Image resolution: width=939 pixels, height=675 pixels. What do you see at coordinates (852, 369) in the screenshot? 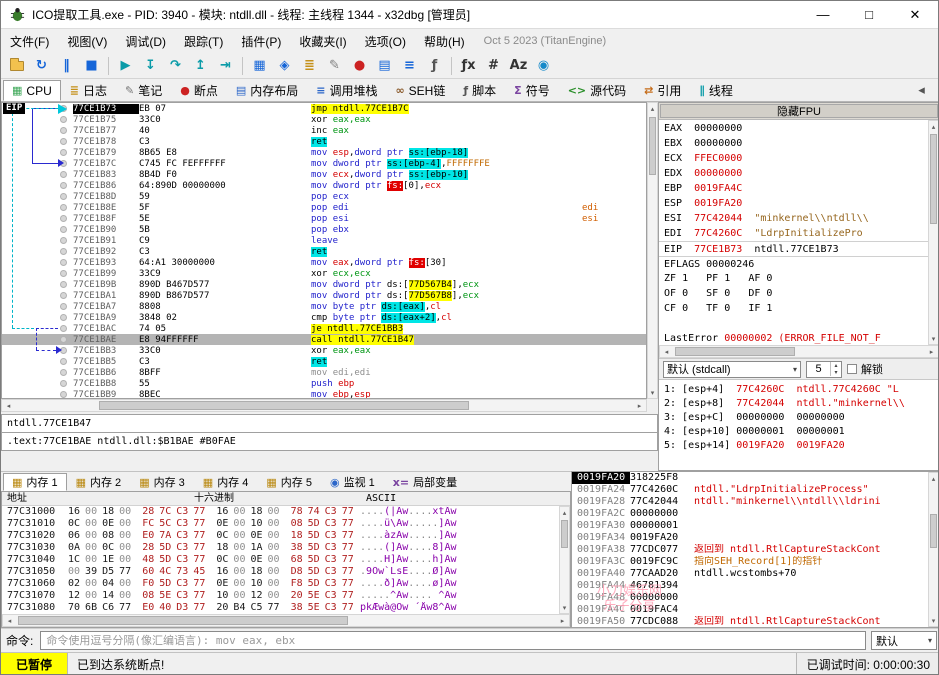
I see `checkbox-icon` at bounding box center [852, 369].